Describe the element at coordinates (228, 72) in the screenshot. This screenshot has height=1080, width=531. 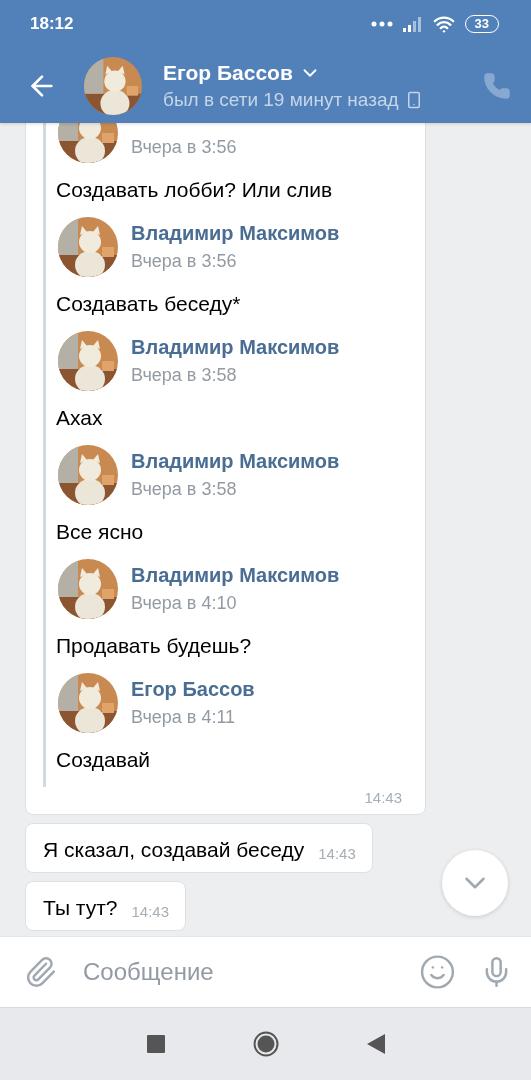
I see `contact-name: Егор Бассов` at that location.